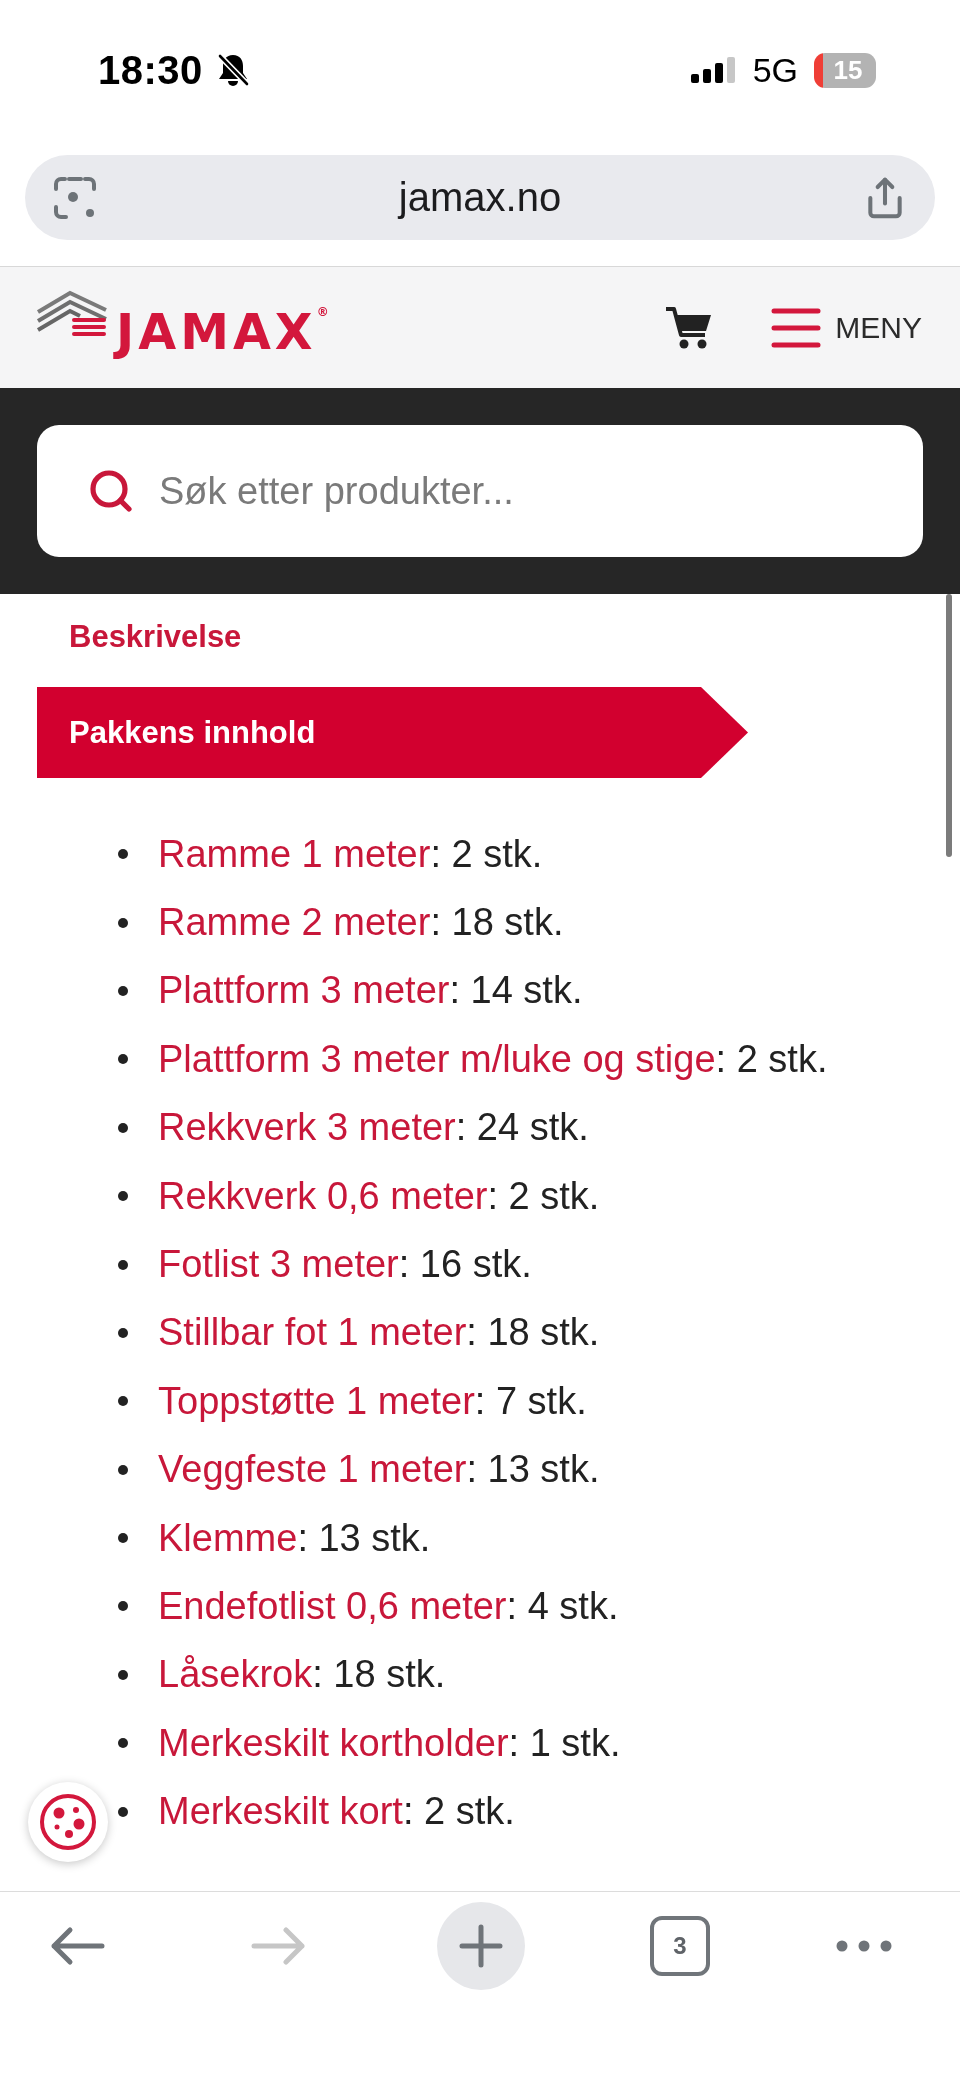 The image size is (960, 2081). I want to click on network-label: 5G, so click(775, 70).